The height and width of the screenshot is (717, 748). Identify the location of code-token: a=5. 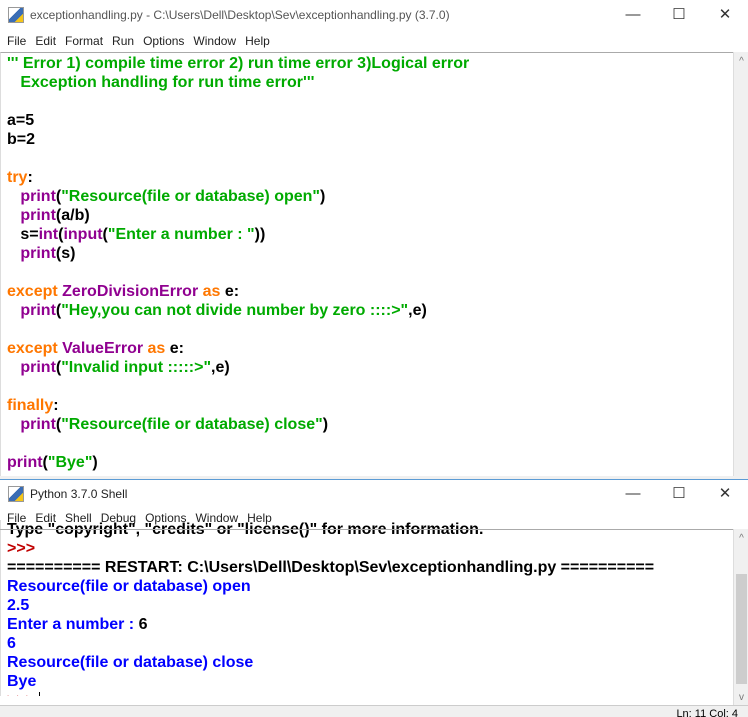
(21, 120).